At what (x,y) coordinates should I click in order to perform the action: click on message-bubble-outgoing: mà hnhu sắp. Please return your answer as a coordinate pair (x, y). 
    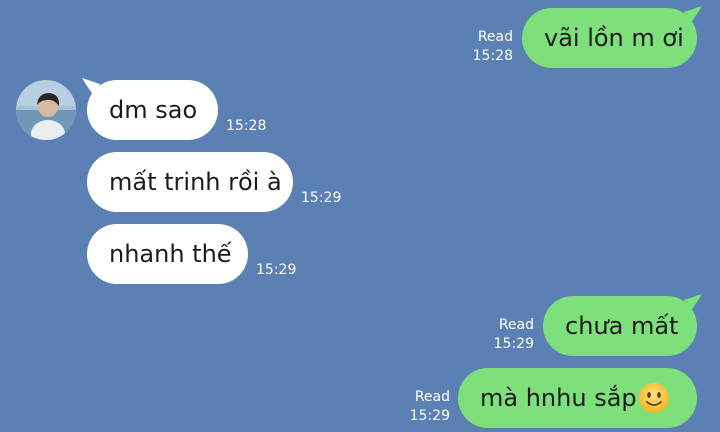
    Looking at the image, I should click on (577, 398).